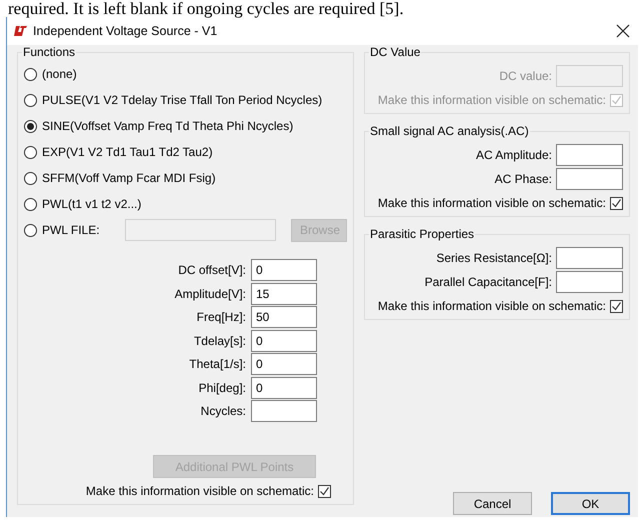 This screenshot has width=639, height=525. I want to click on window-title: Independent Voltage Source - V1, so click(125, 31).